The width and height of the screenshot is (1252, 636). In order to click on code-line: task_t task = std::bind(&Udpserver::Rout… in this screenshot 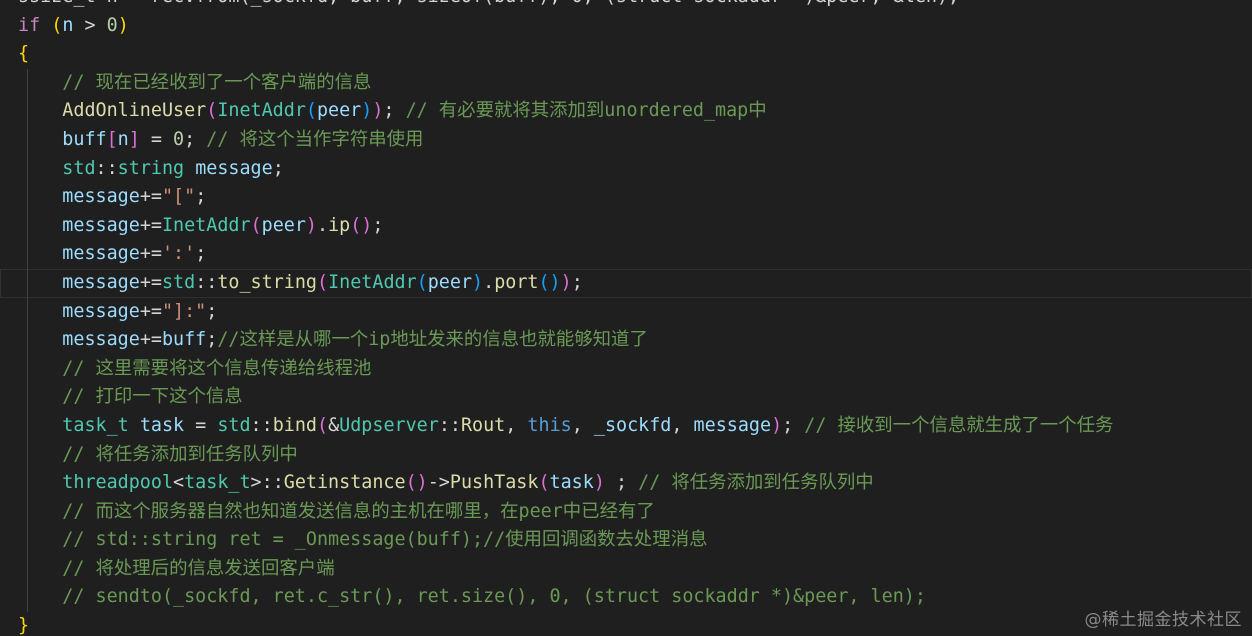, I will do `click(626, 426)`.